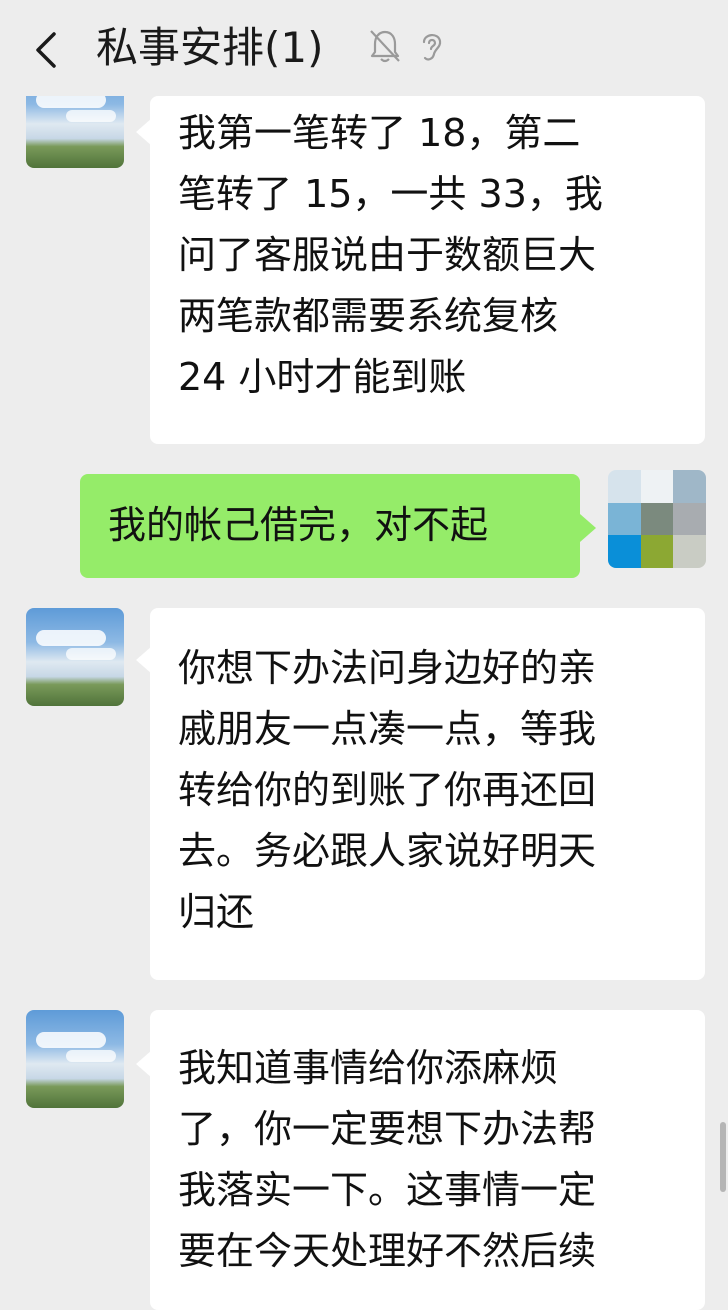 The height and width of the screenshot is (1310, 728). I want to click on message-line: 戚朋友一点凑一点，等我, so click(387, 729).